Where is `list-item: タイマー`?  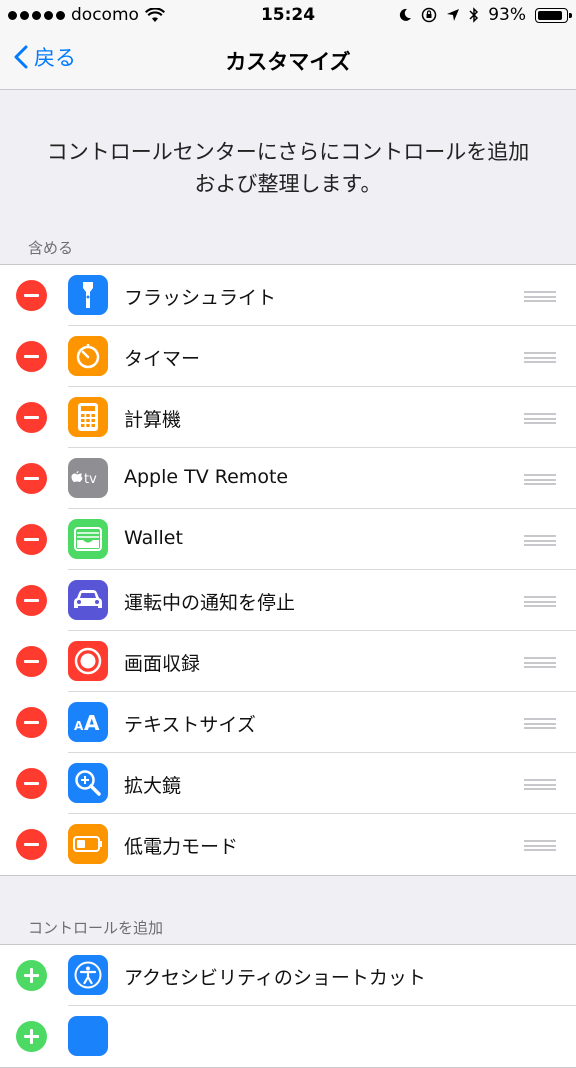 list-item: タイマー is located at coordinates (288, 356).